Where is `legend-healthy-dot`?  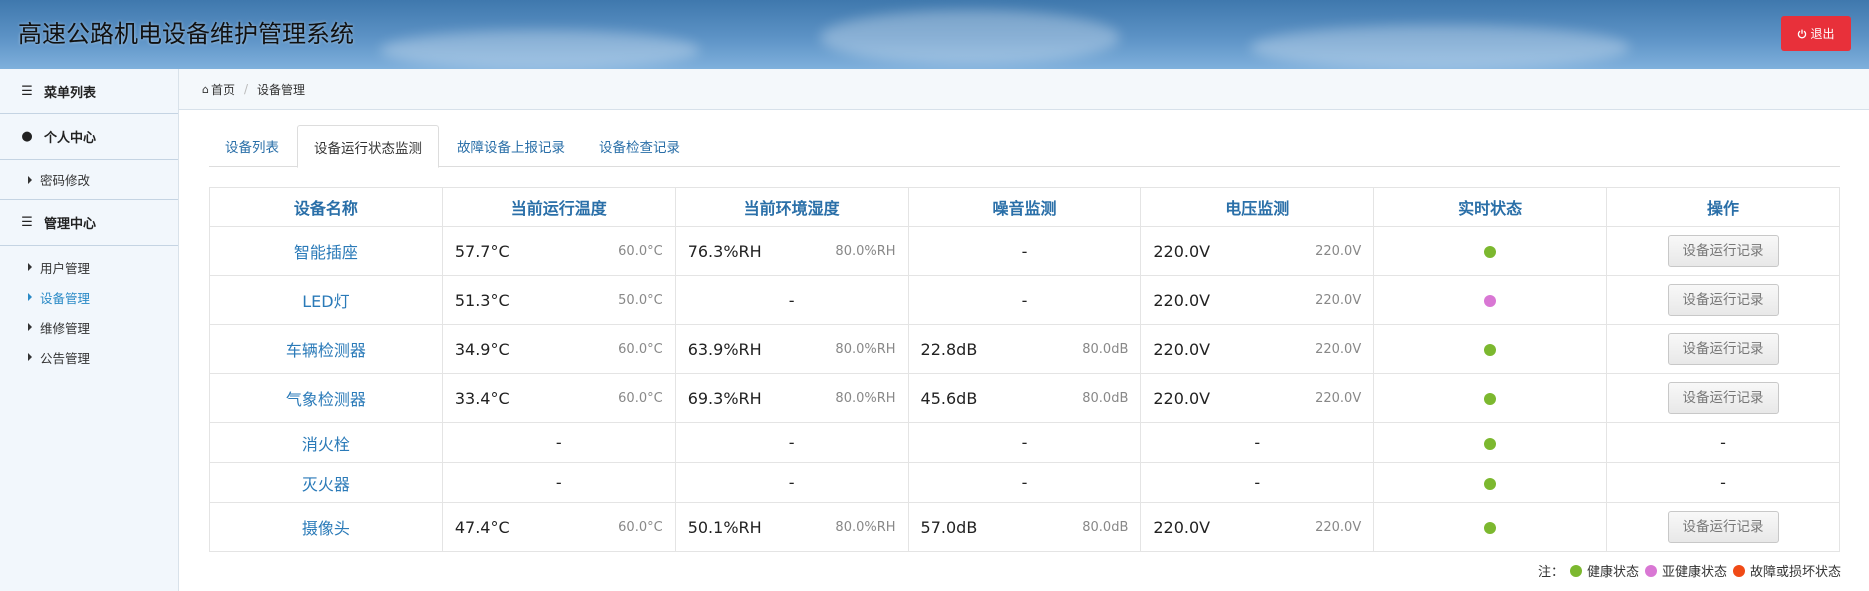 legend-healthy-dot is located at coordinates (1575, 570).